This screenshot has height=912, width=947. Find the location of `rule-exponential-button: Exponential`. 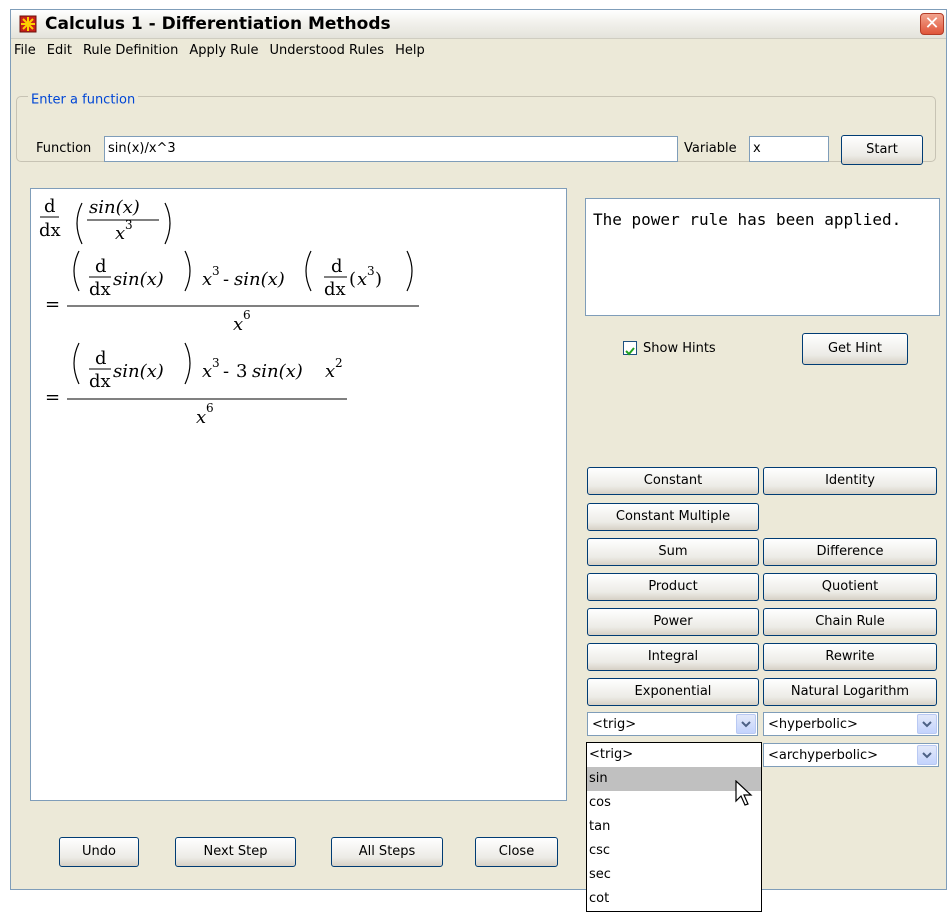

rule-exponential-button: Exponential is located at coordinates (673, 692).